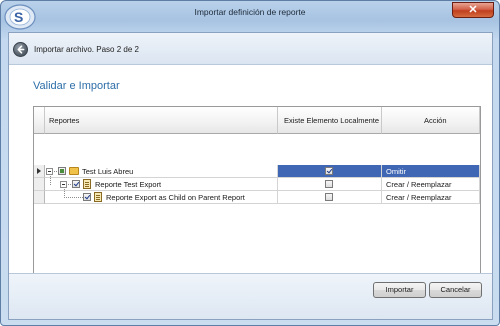 The height and width of the screenshot is (326, 500). What do you see at coordinates (74, 171) in the screenshot?
I see `folder-icon` at bounding box center [74, 171].